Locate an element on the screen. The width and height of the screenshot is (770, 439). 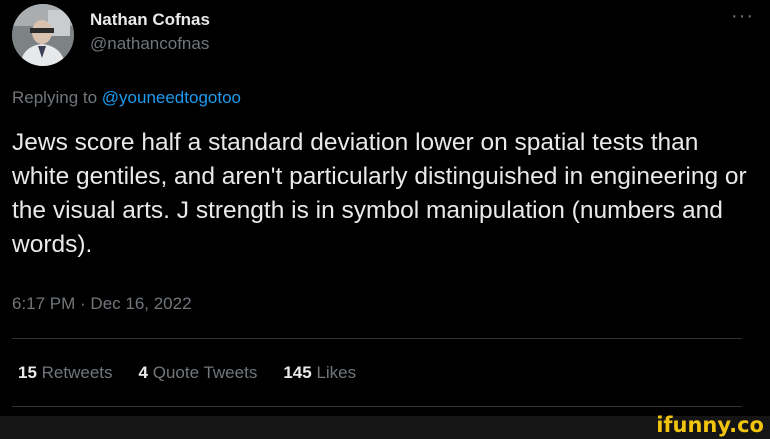
engagement-stats: 15 Retweets 4 Quote Tweets 145 Likes is located at coordinates (187, 373).